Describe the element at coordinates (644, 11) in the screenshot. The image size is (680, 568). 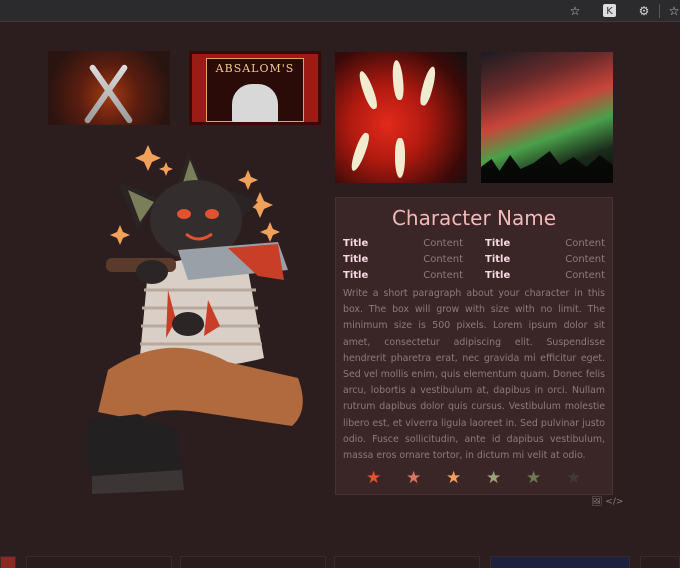
I see `puzzle-icon: ⚙` at that location.